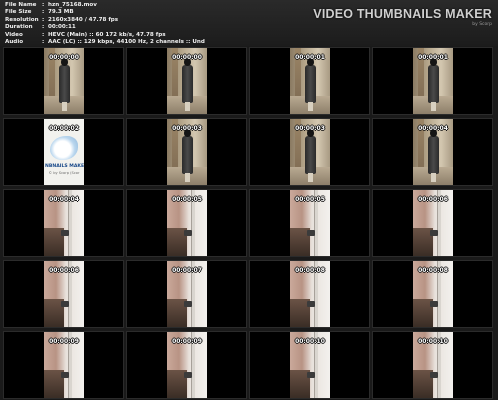  What do you see at coordinates (61, 12) in the screenshot?
I see `meta-value: 79.3 MB` at bounding box center [61, 12].